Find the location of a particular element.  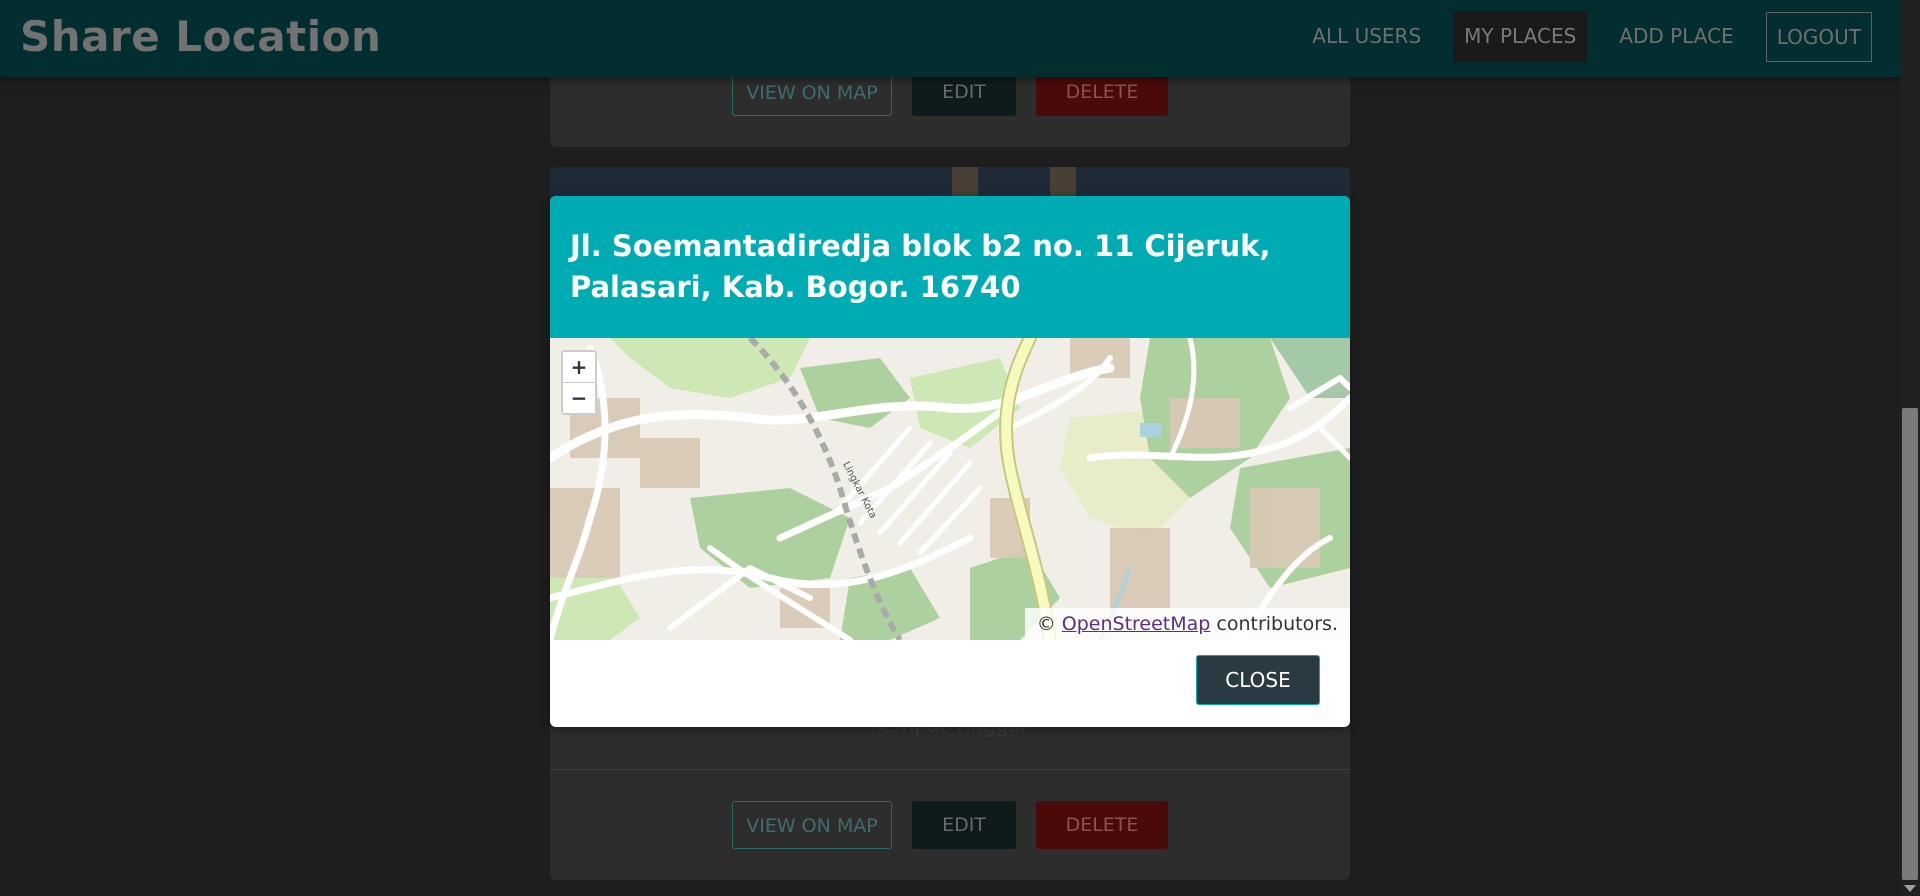

zoom-control: + − is located at coordinates (579, 382).